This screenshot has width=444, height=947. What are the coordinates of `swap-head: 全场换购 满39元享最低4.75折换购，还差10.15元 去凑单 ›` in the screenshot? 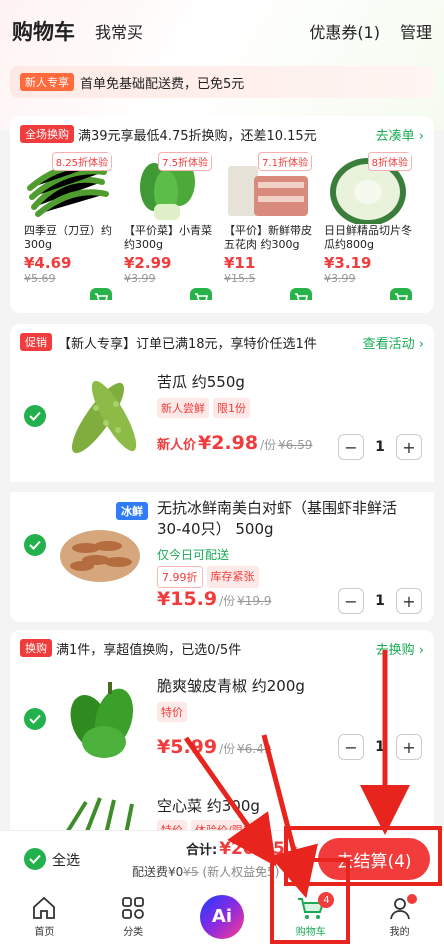 It's located at (222, 134).